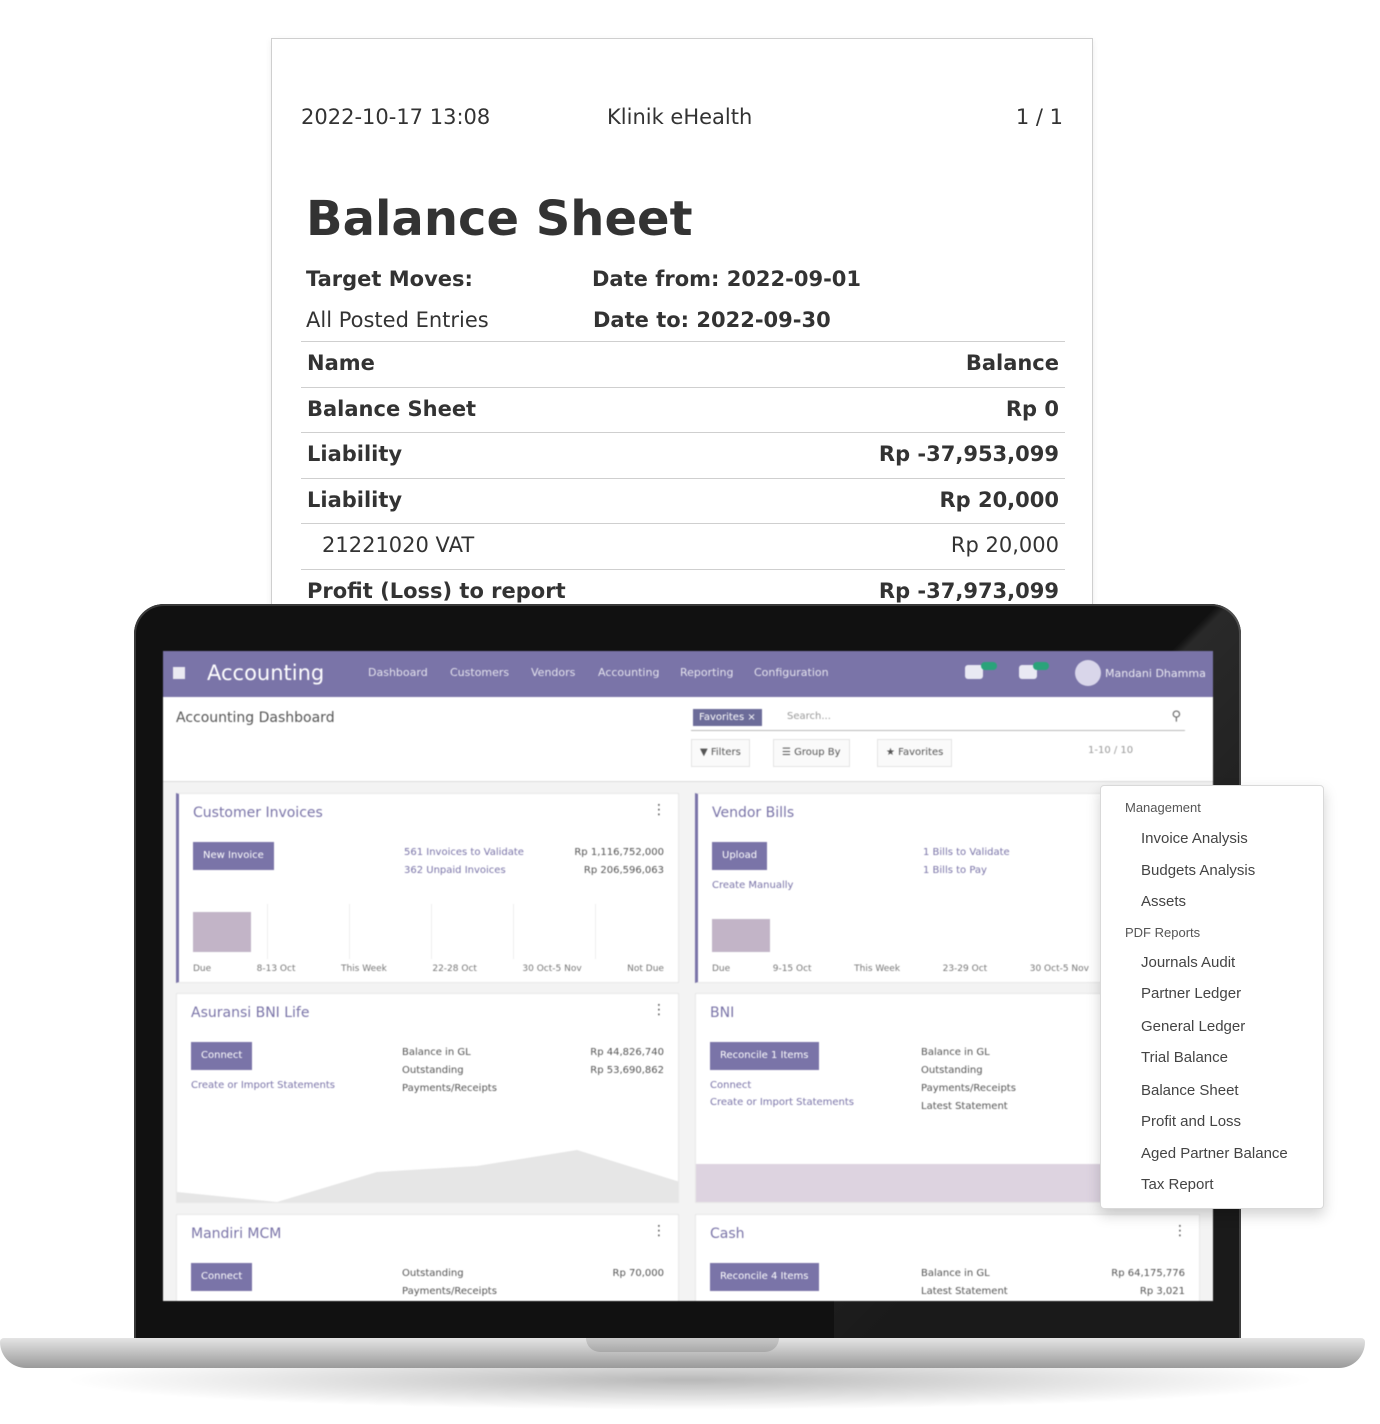 The width and height of the screenshot is (1380, 1424). I want to click on menu-item-profit-and-loss: Profit and Loss, so click(1191, 1121).